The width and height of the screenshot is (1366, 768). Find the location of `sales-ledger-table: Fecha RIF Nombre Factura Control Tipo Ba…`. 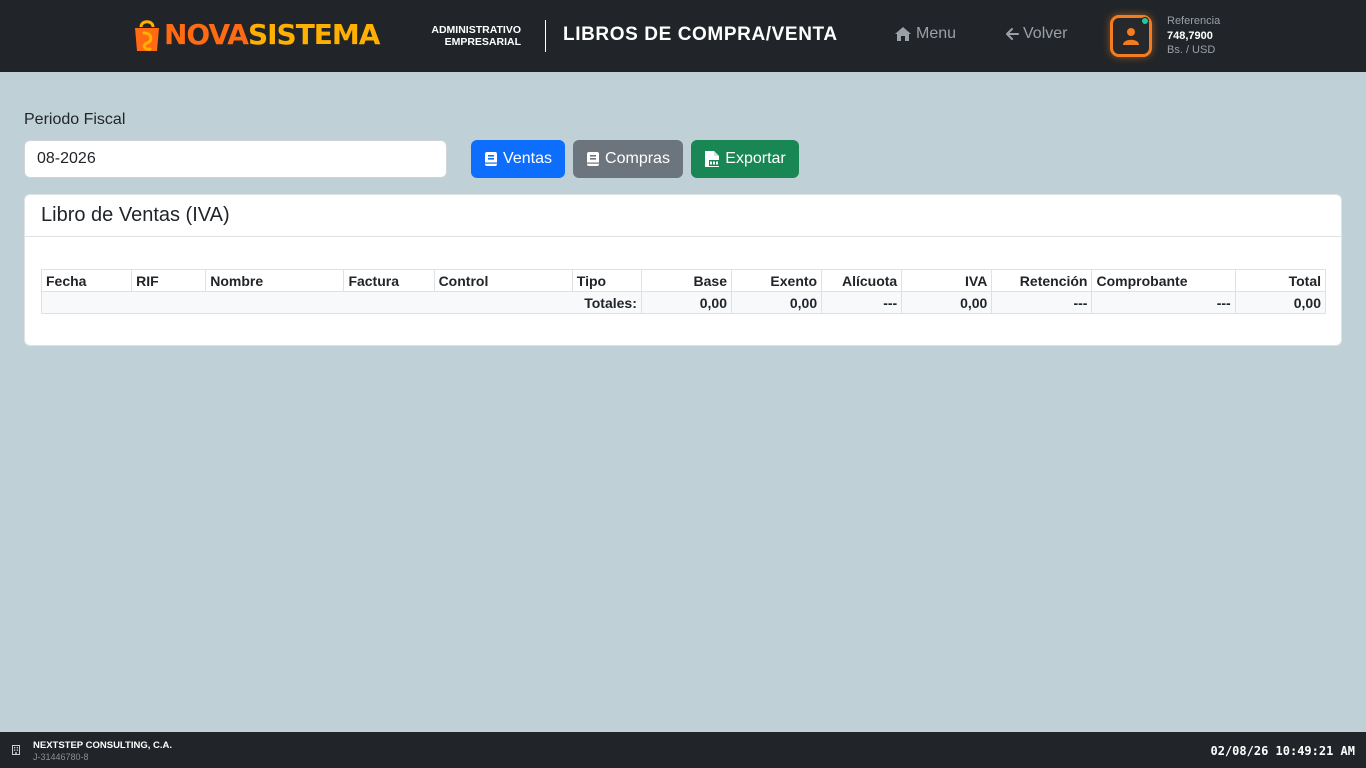

sales-ledger-table: Fecha RIF Nombre Factura Control Tipo Ba… is located at coordinates (683, 291).